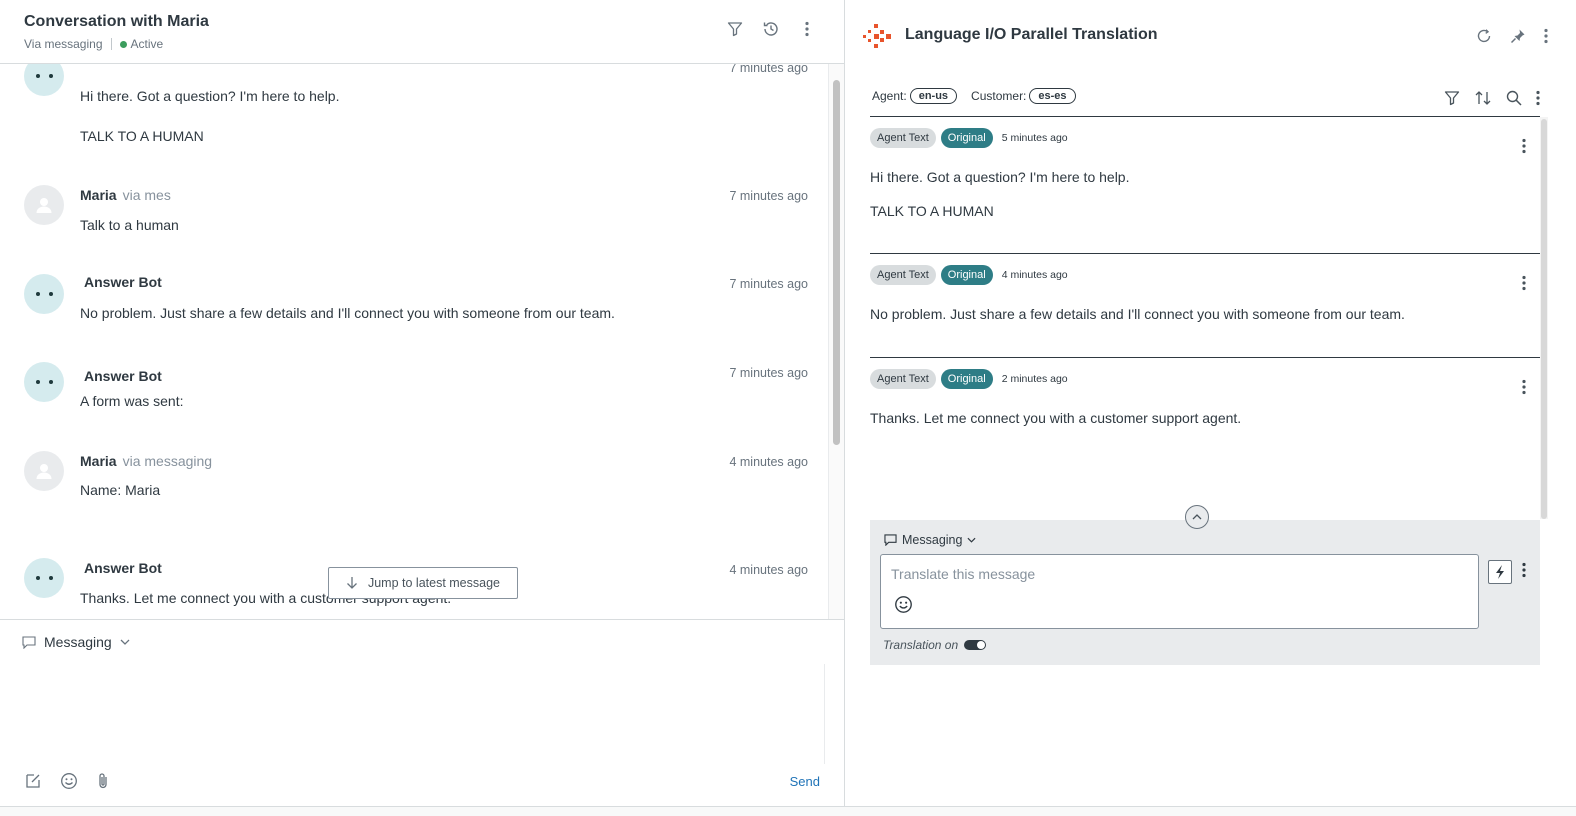 This screenshot has width=1576, height=816. Describe the element at coordinates (788, 811) in the screenshot. I see `footer-bar` at that location.